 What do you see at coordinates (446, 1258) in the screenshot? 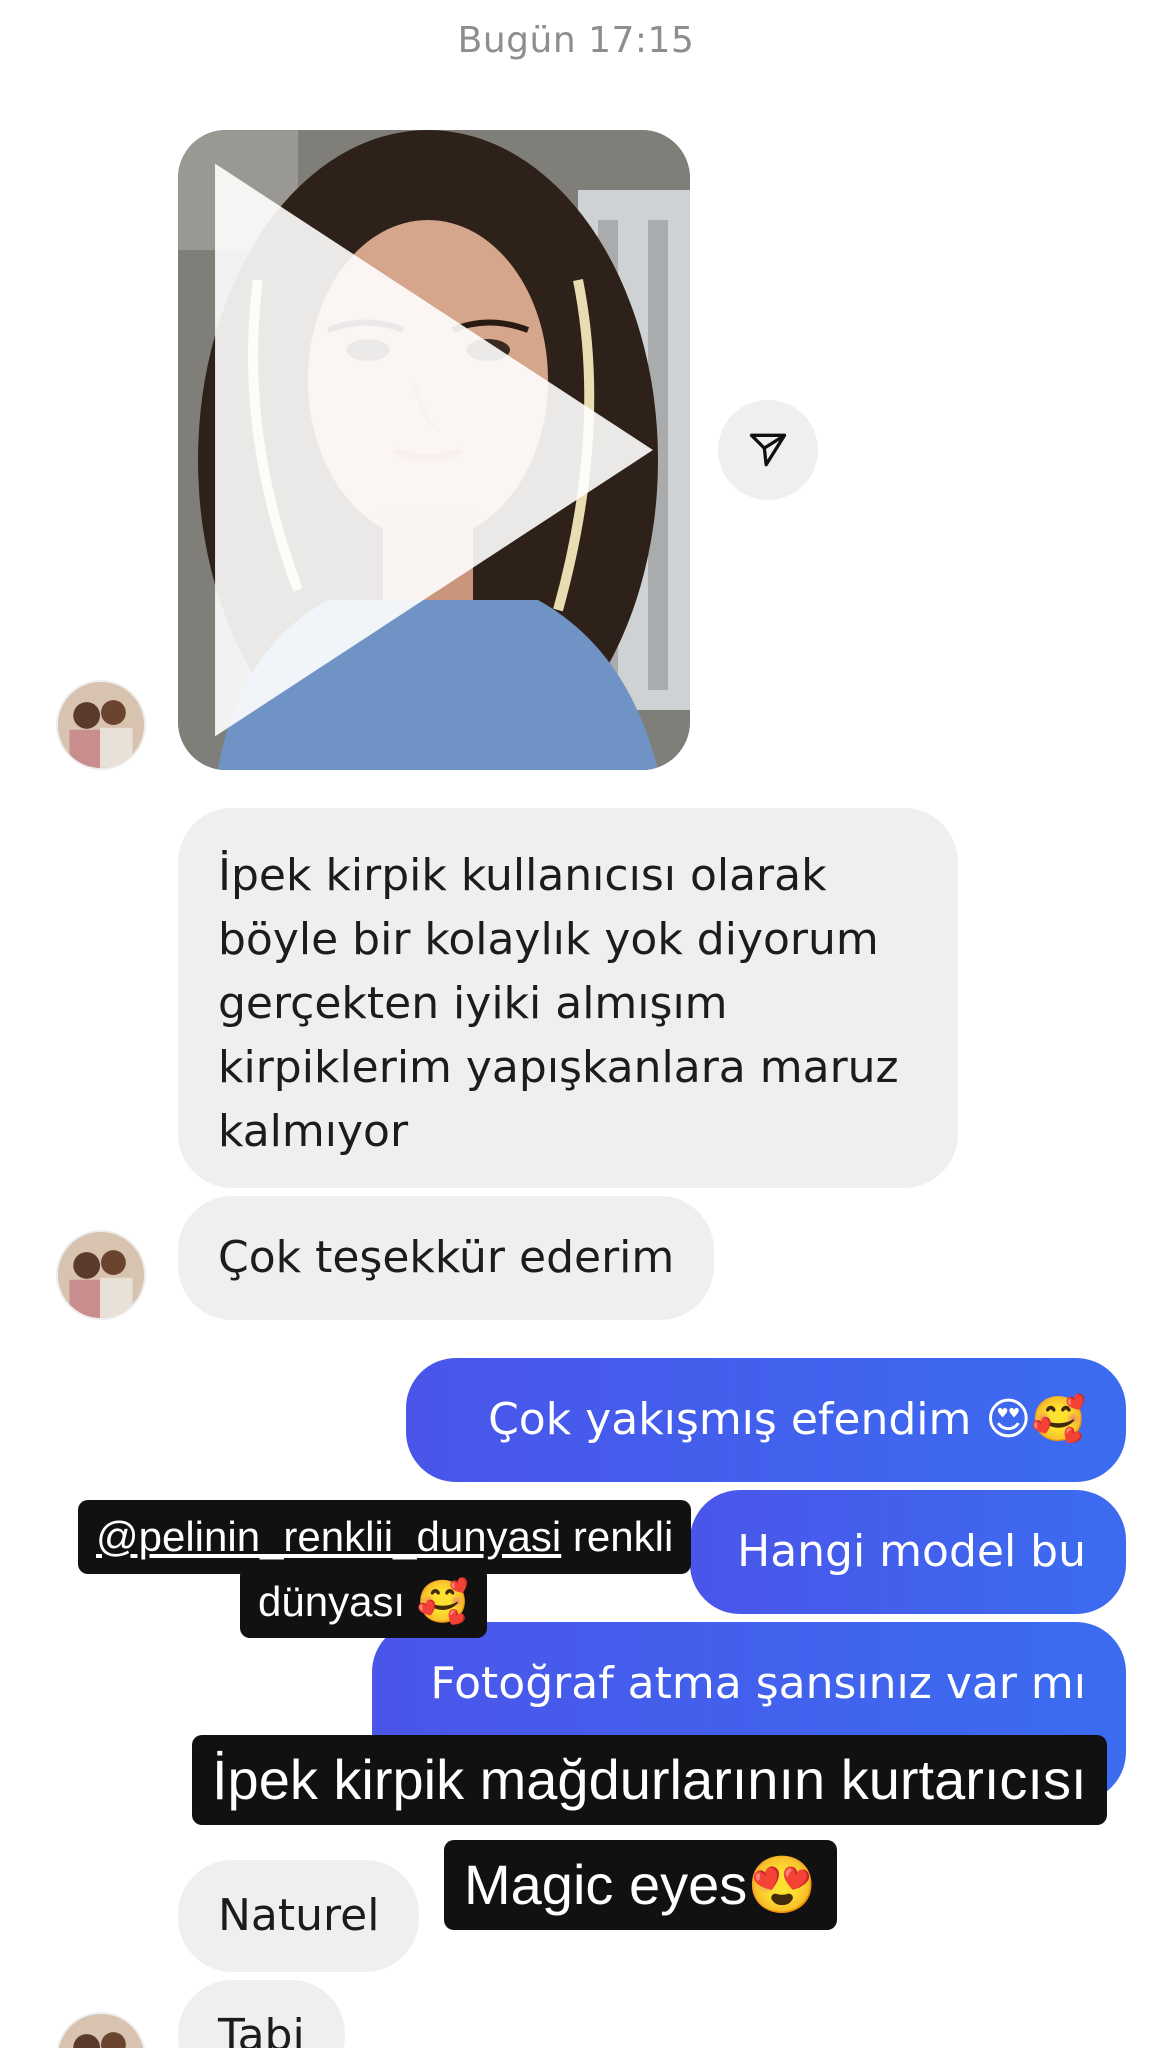
I see `incoming-message: Çok teşekkür ederim` at bounding box center [446, 1258].